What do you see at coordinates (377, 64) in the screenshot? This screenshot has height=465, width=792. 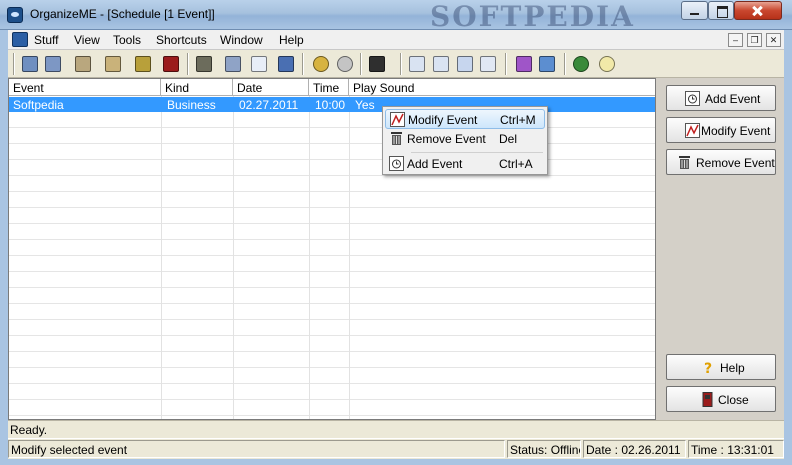 I see `dropdown-menu-icon` at bounding box center [377, 64].